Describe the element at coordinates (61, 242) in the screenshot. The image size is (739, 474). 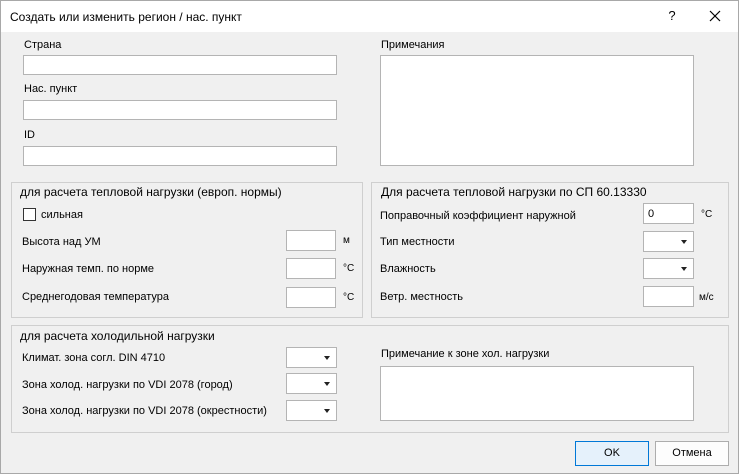
I see `altitude-label: Высота над УМ` at that location.